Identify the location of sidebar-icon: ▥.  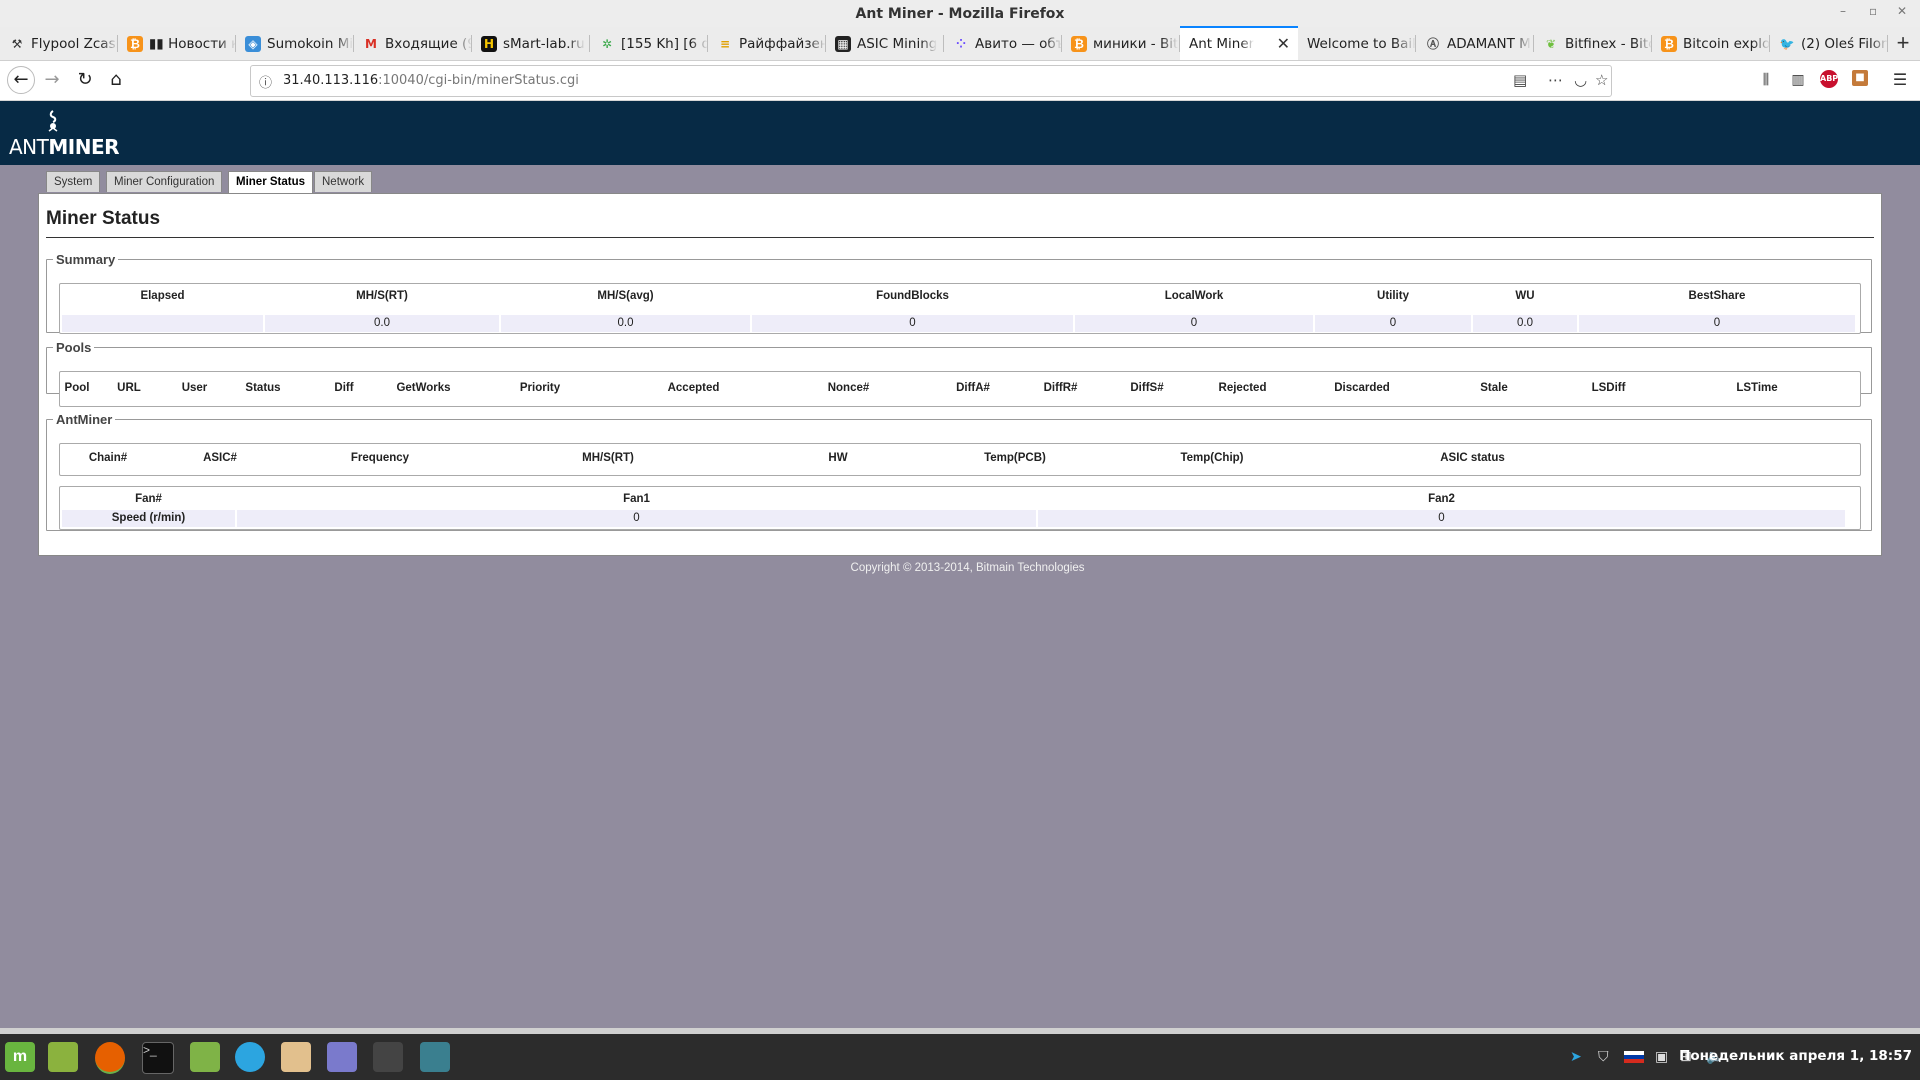
(1798, 80).